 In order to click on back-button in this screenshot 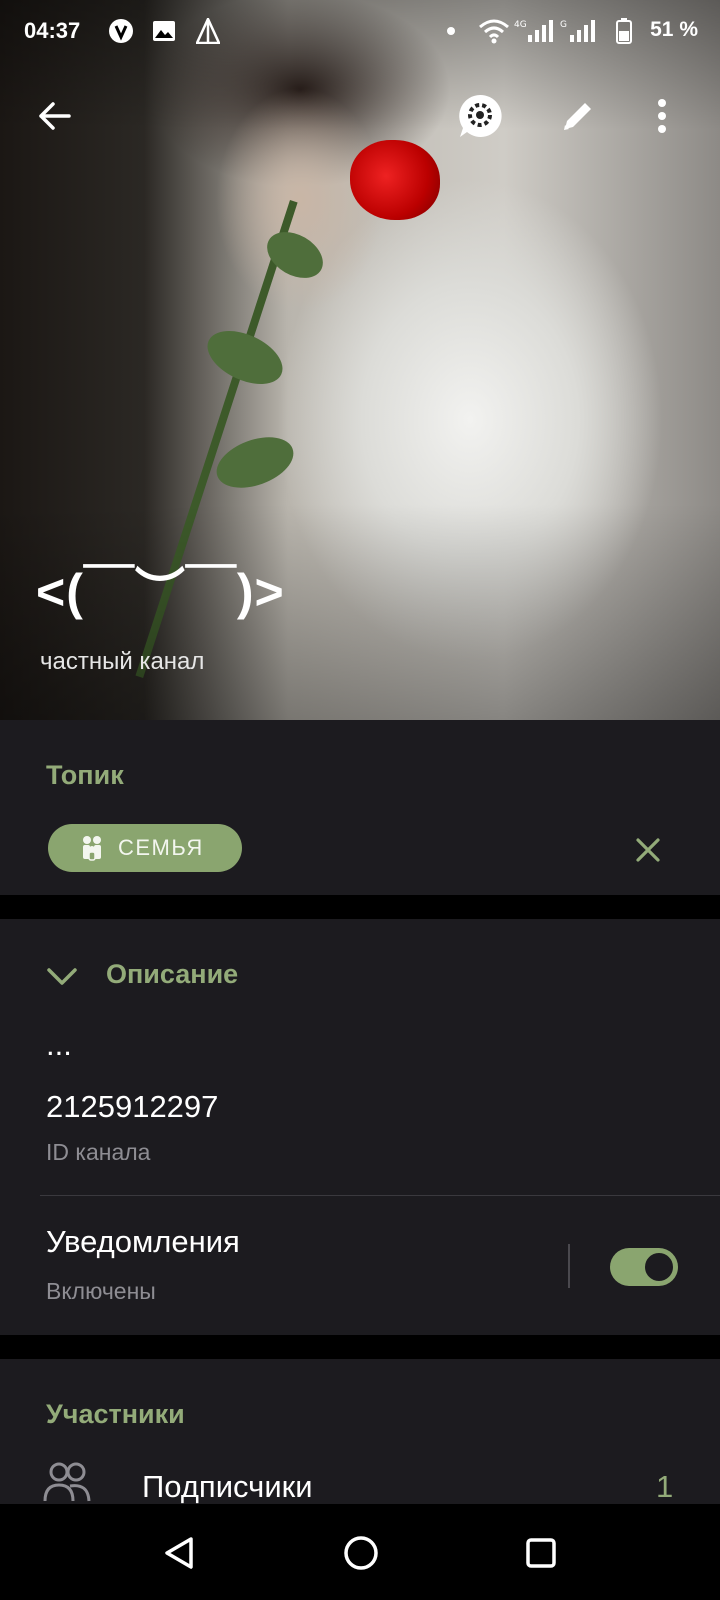, I will do `click(54, 116)`.